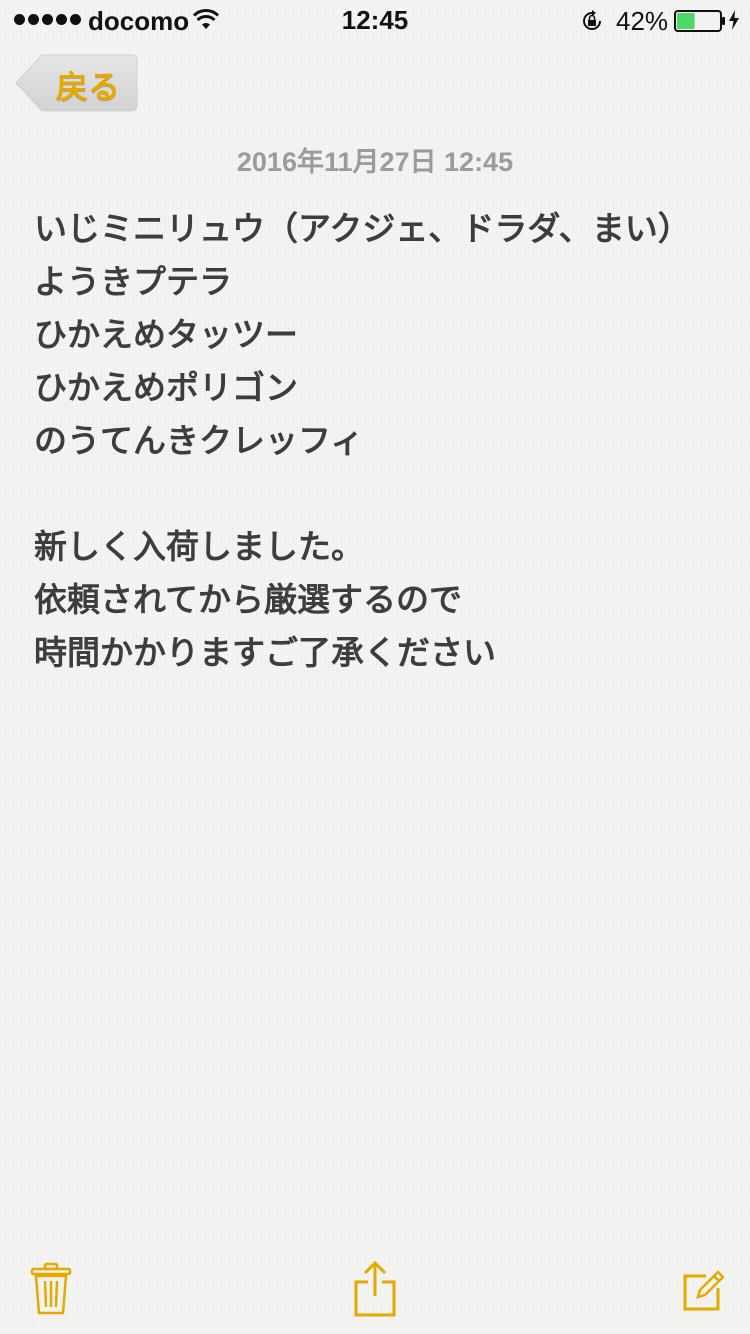 This screenshot has width=750, height=1334. I want to click on note-line: いじミニリュウ（アクジェ、ドラダ、まい）, so click(362, 228).